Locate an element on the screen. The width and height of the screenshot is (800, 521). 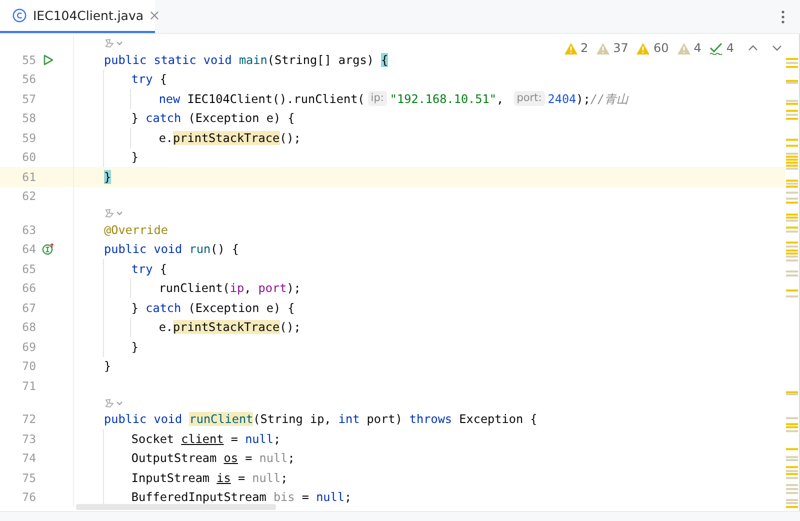
line-number: 72 is located at coordinates (28, 419).